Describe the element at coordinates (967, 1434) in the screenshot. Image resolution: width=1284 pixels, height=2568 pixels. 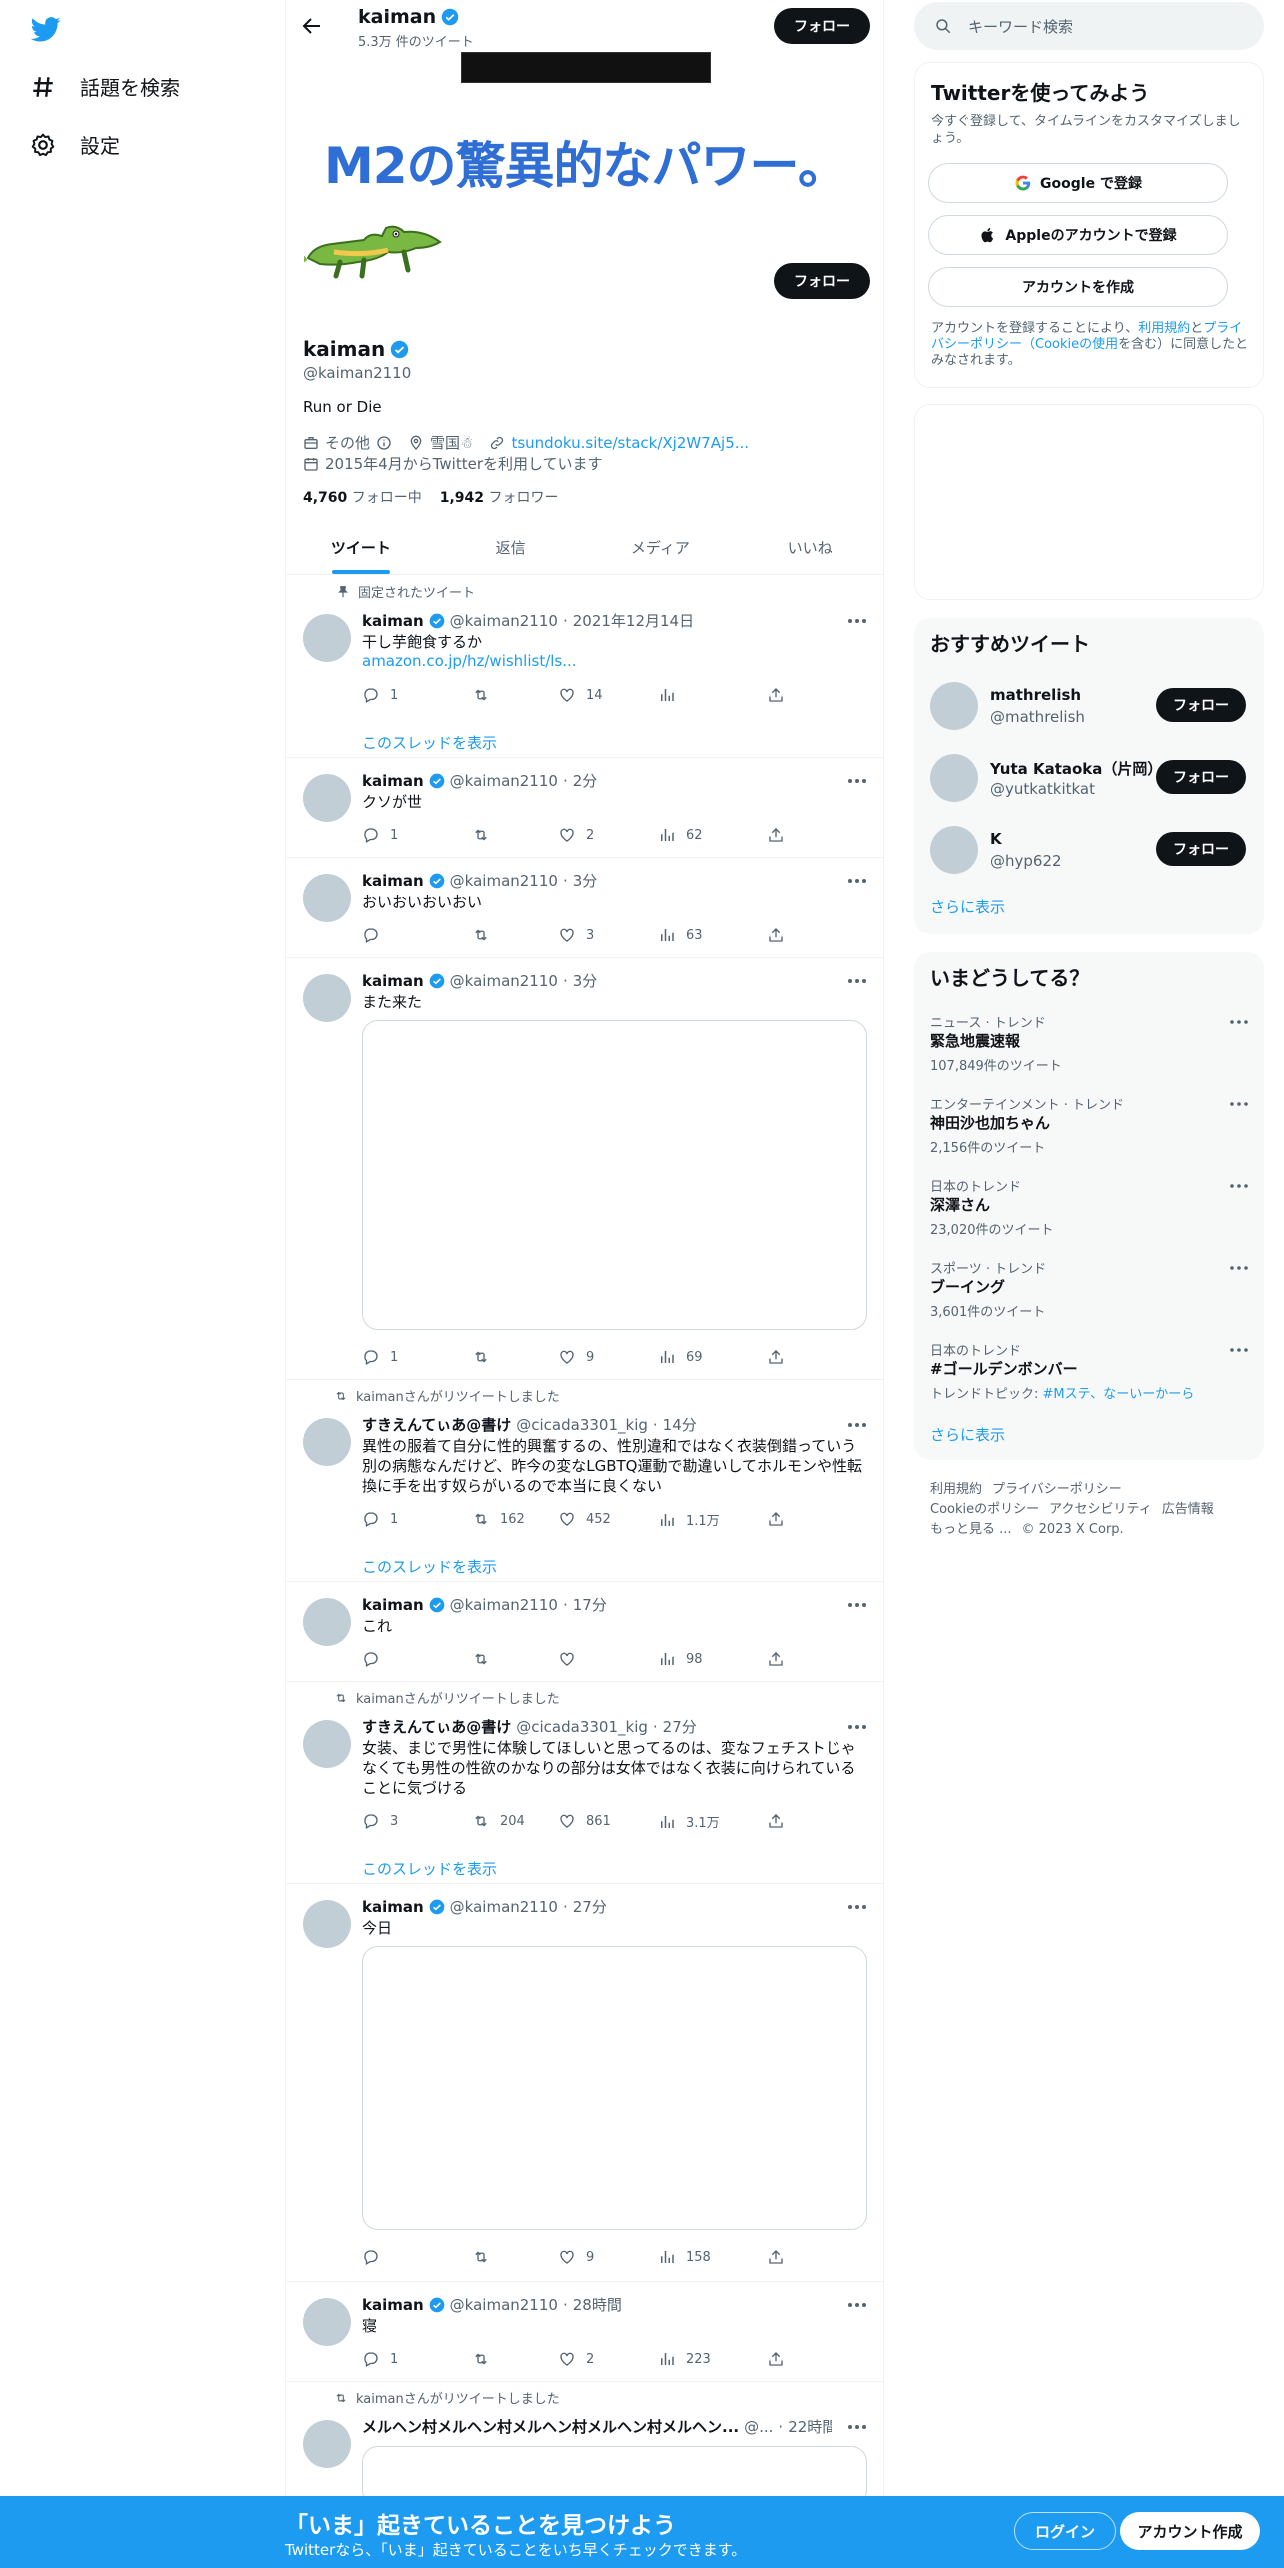
I see `trends-show-more-link: さらに表示` at that location.